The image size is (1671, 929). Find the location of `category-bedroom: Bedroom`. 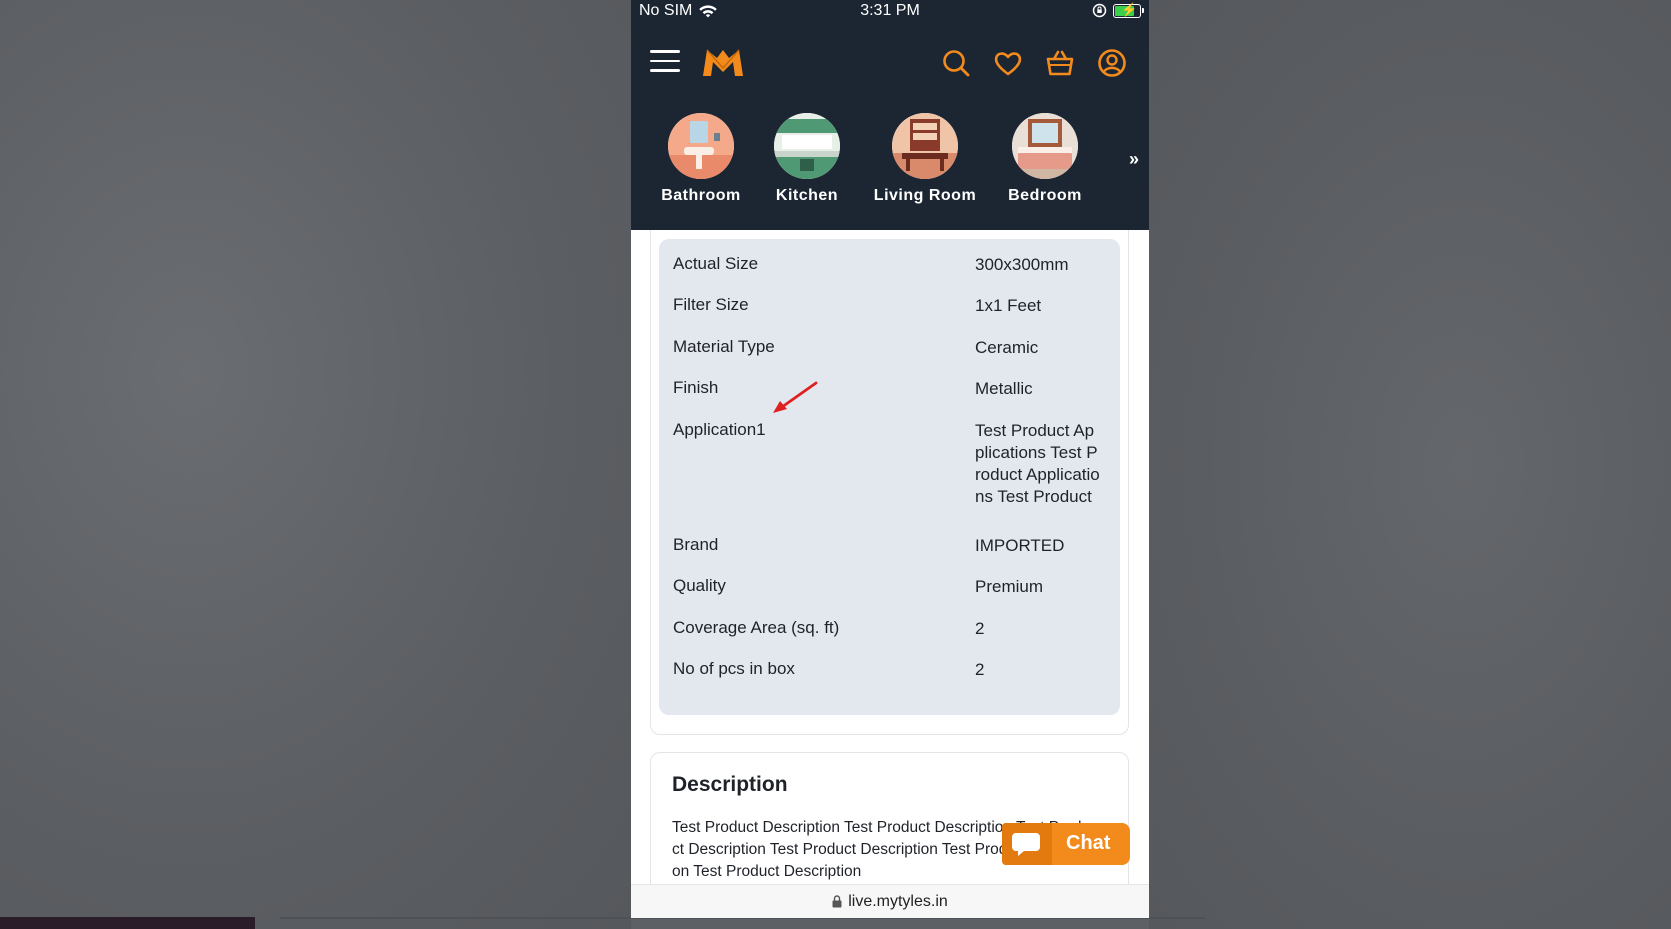

category-bedroom: Bedroom is located at coordinates (1045, 159).